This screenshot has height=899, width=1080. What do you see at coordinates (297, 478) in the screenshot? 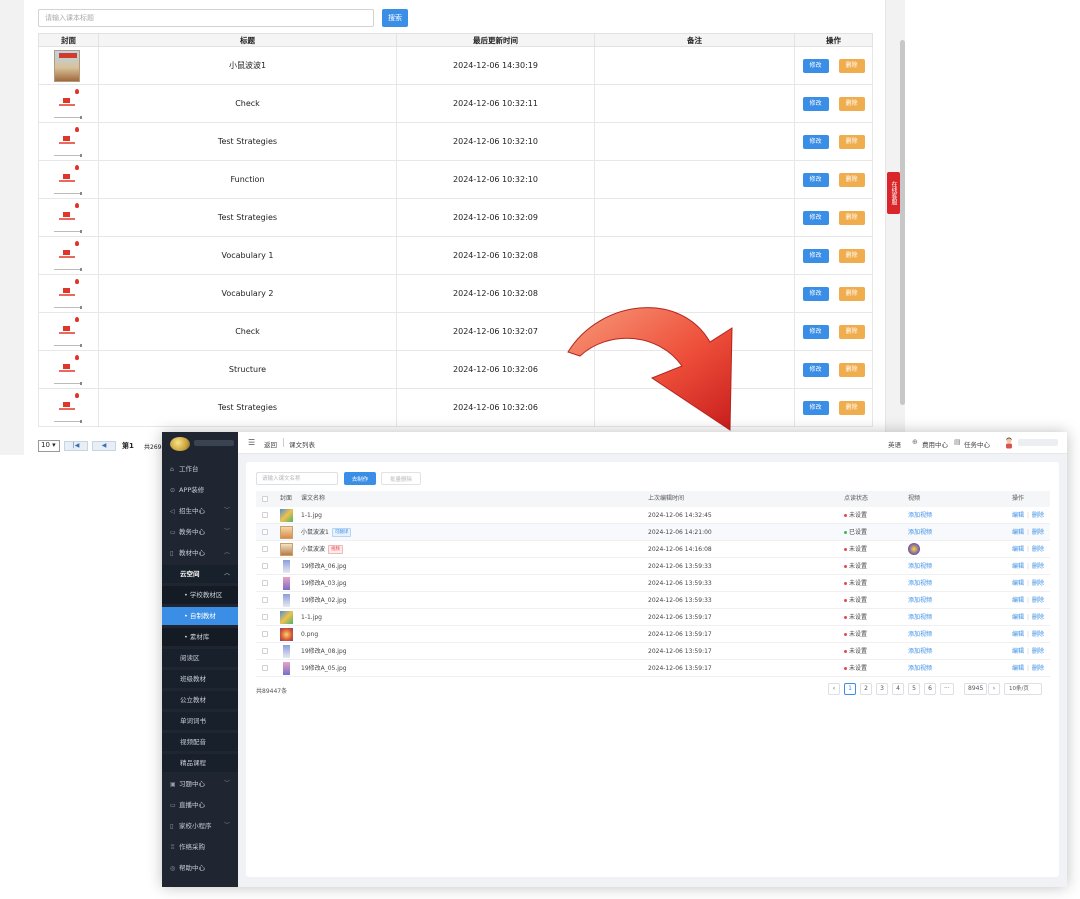
I see `lesson-search-input` at bounding box center [297, 478].